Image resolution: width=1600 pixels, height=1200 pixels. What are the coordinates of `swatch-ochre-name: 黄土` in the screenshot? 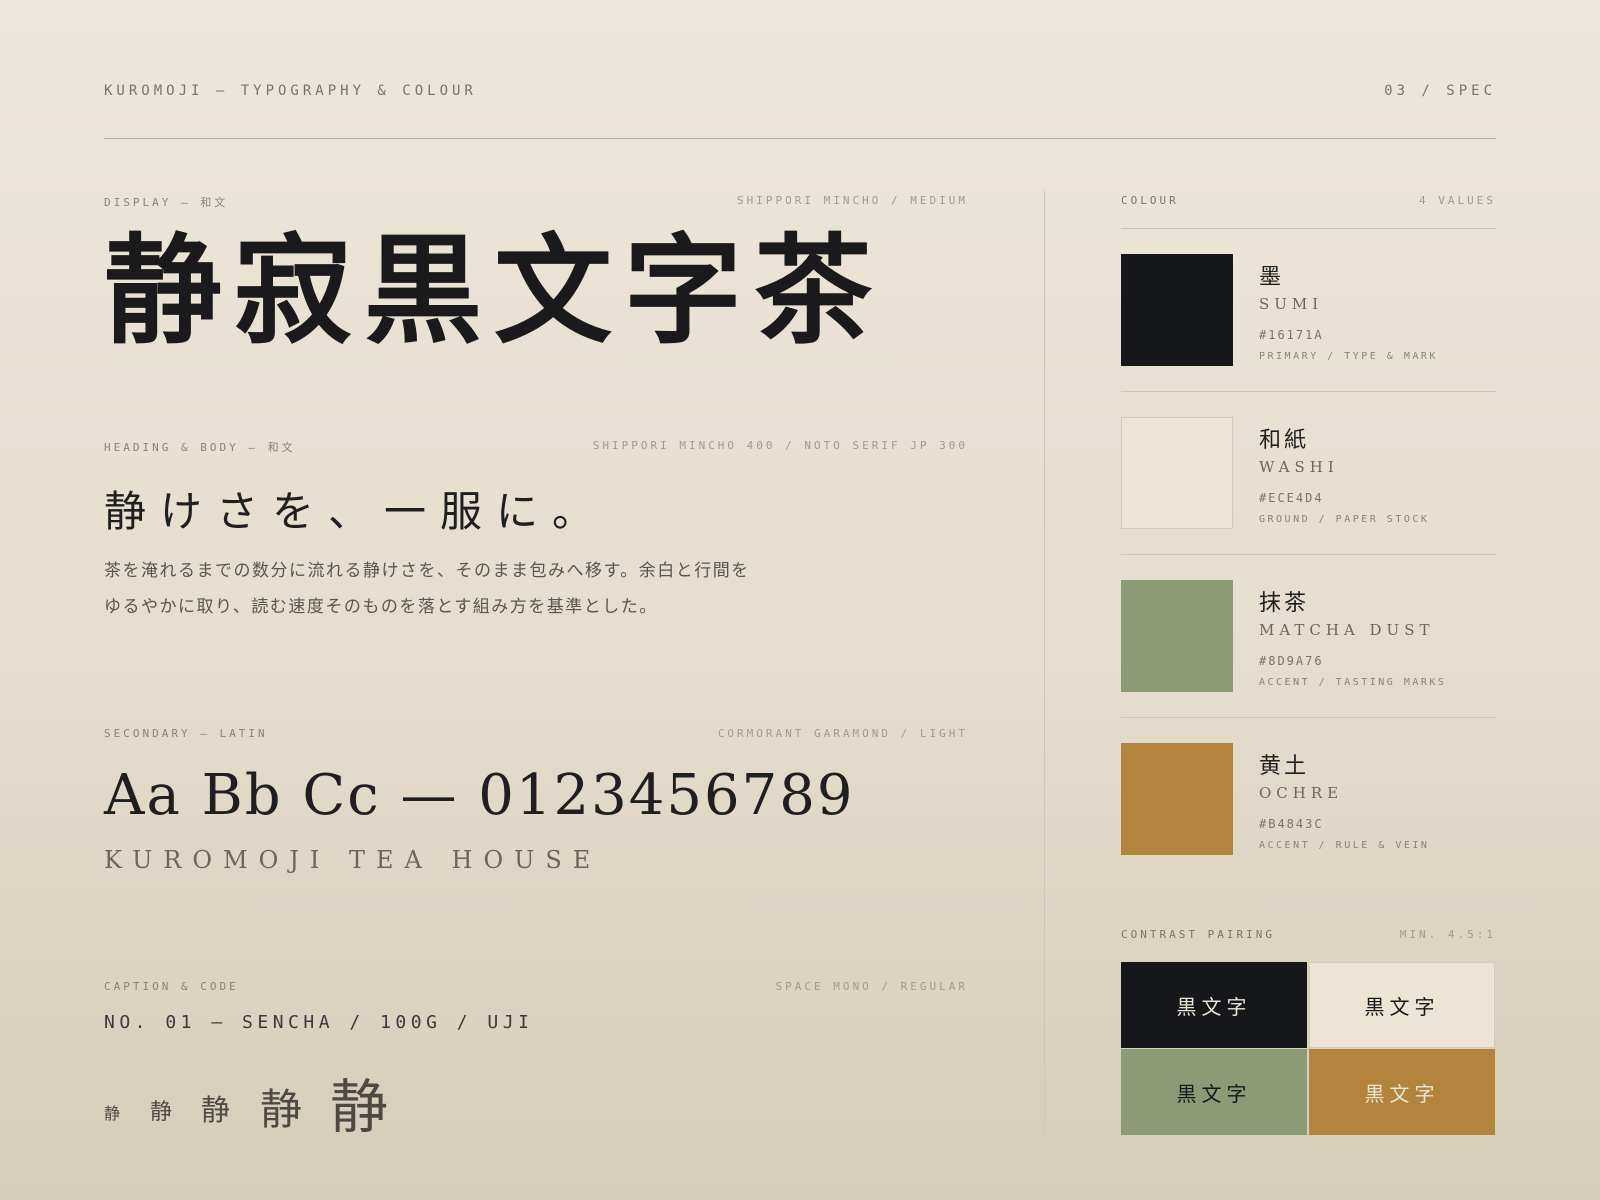 It's located at (1284, 766).